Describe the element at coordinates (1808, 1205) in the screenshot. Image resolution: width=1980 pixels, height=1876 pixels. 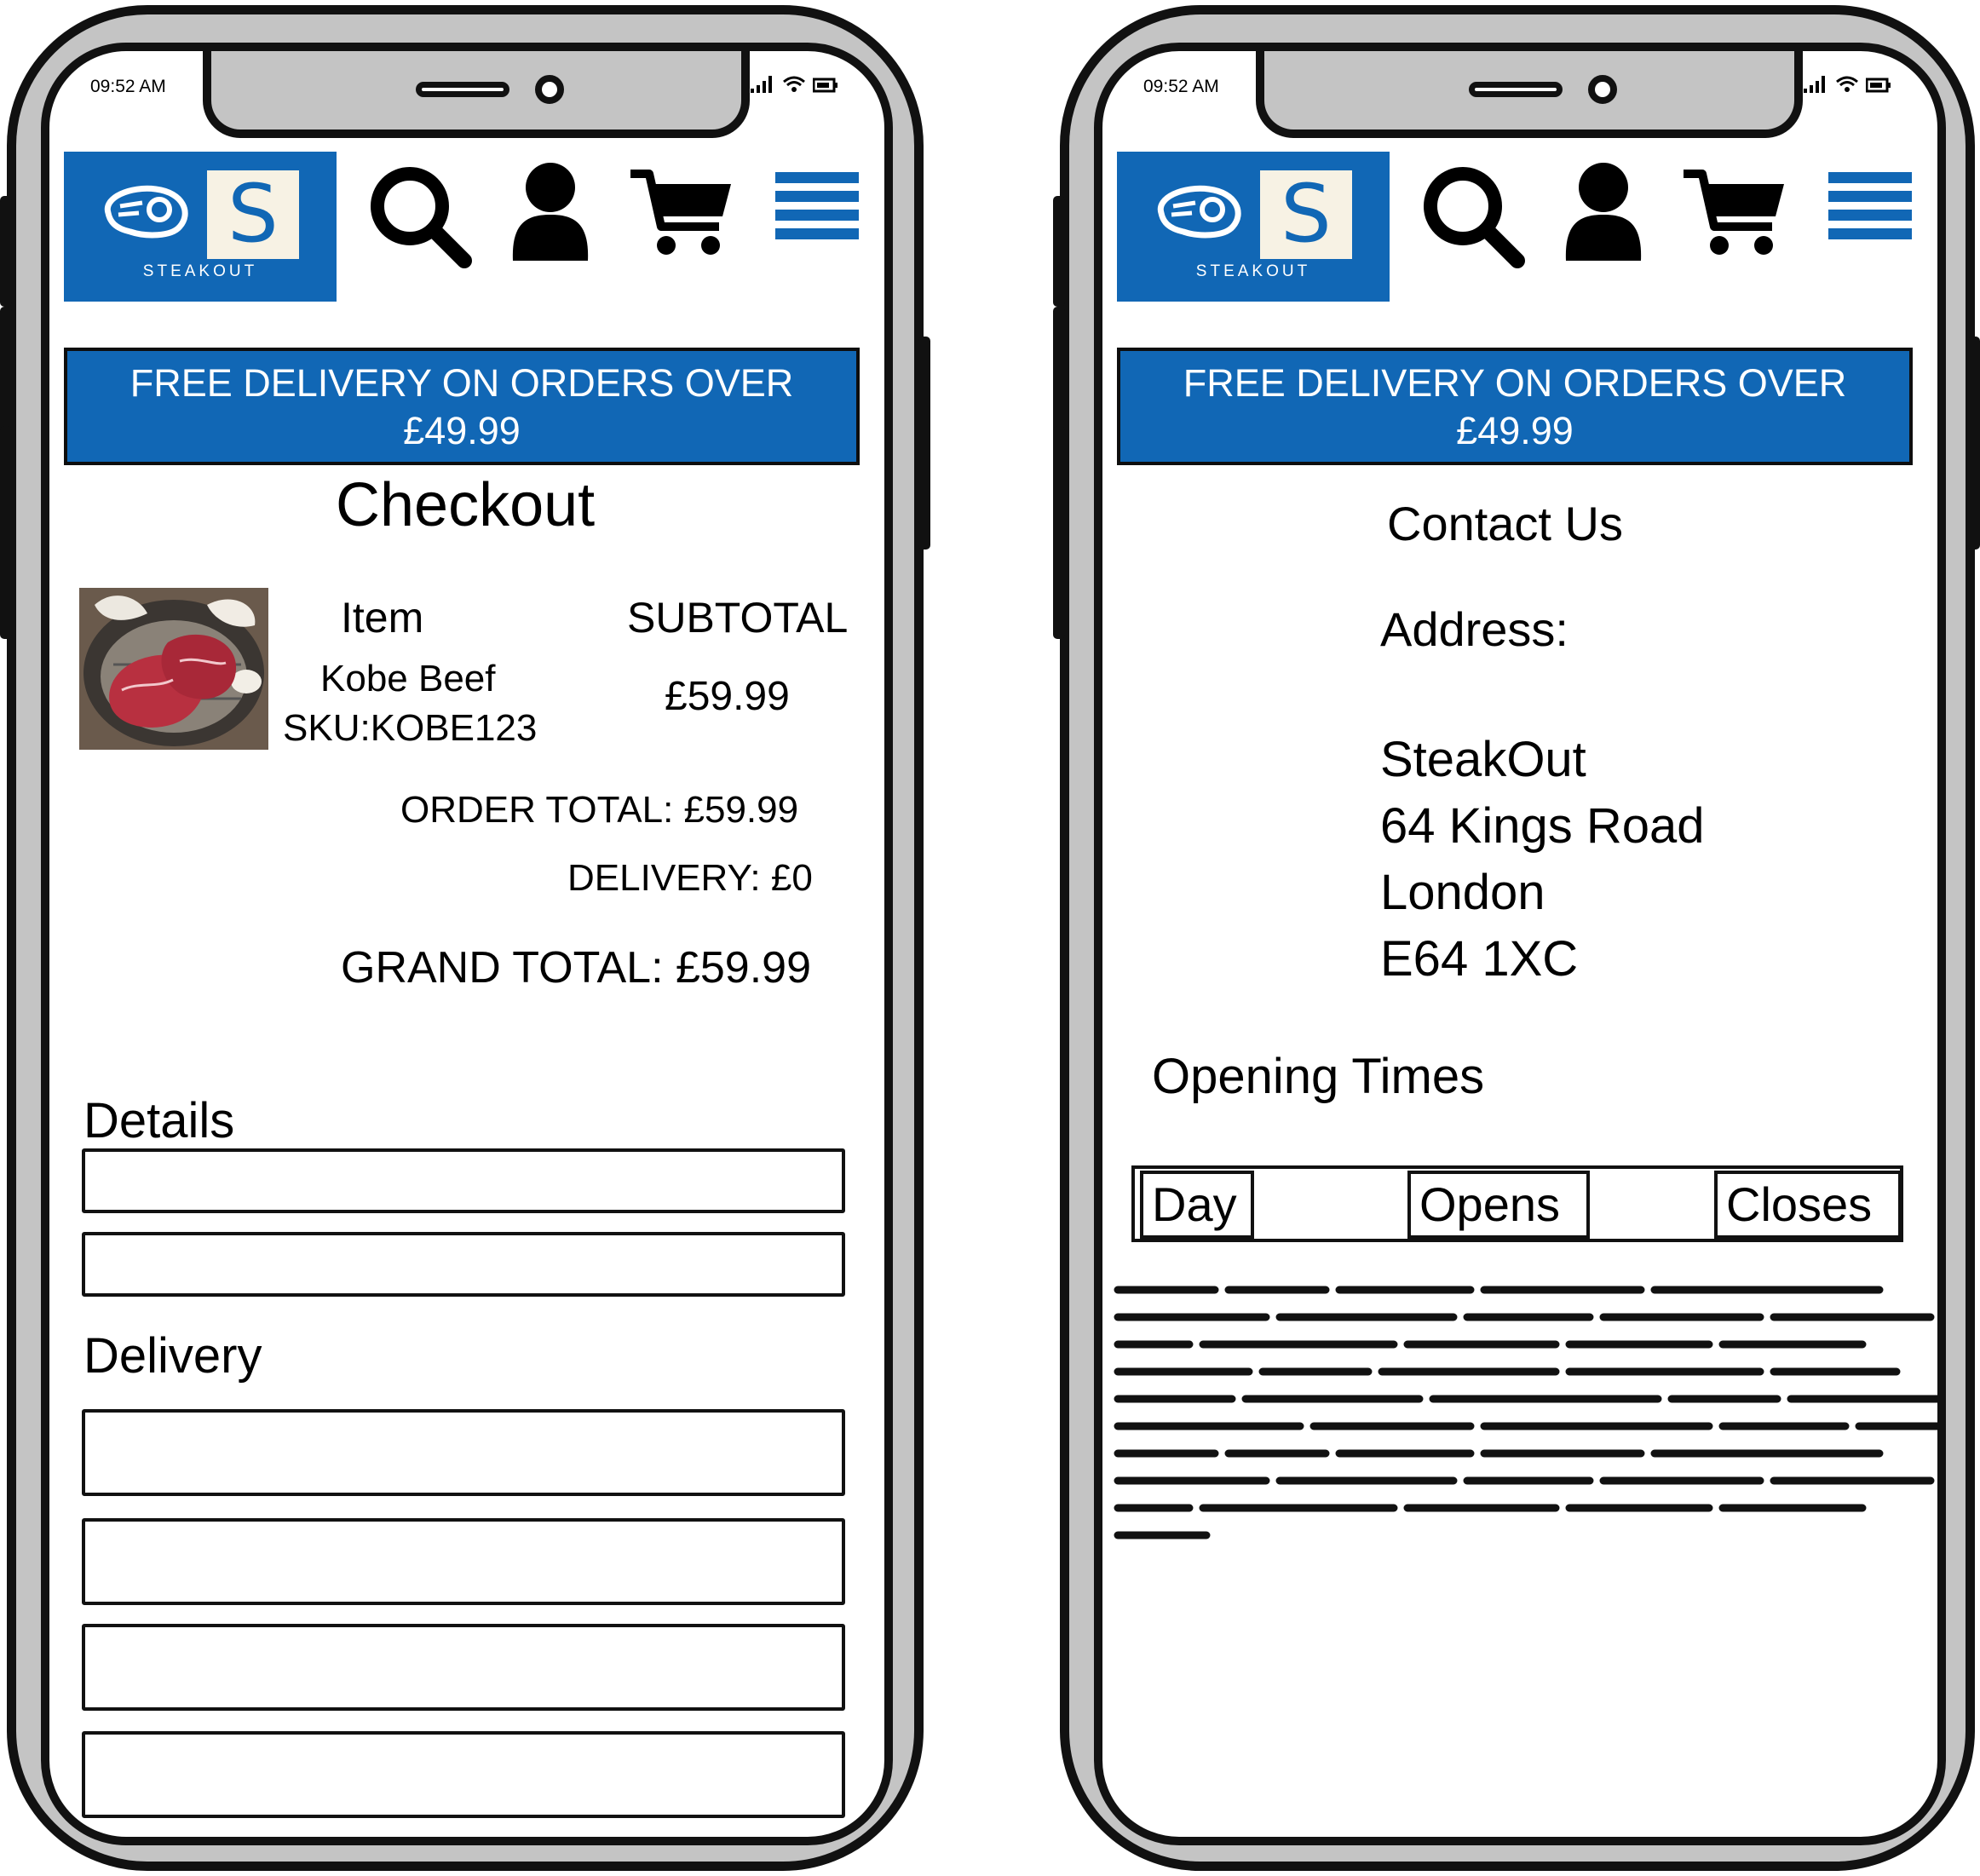
I see `table-header-closes: Closes` at that location.